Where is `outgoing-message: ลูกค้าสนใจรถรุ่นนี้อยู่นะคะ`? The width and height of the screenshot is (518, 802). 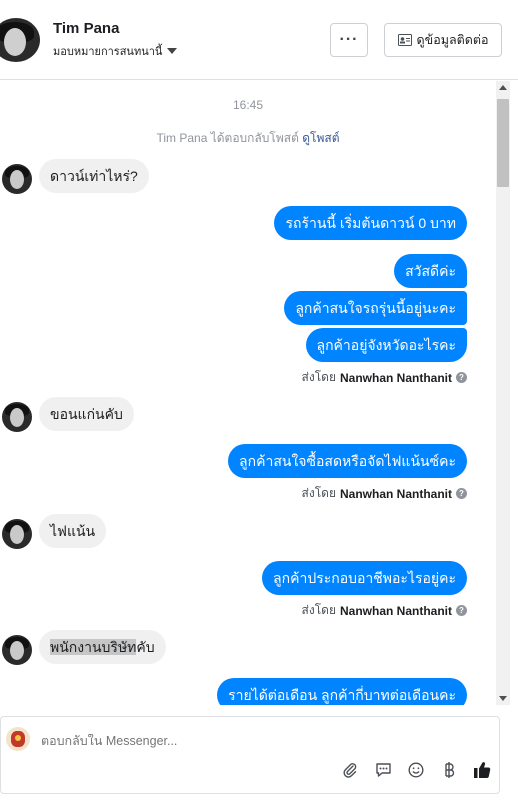 outgoing-message: ลูกค้าสนใจรถรุ่นนี้อยู่นะคะ is located at coordinates (375, 308).